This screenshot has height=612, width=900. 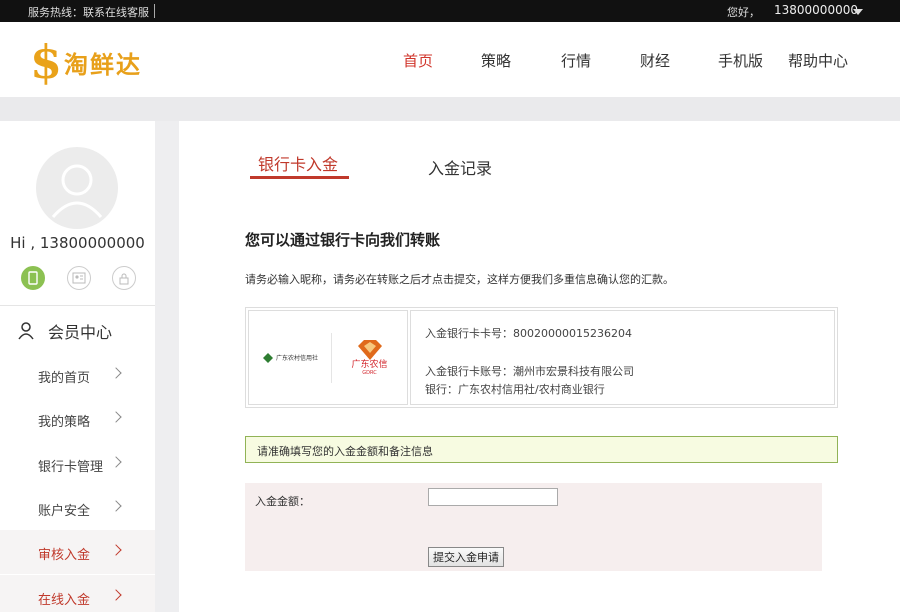 I want to click on rcc-logo-icon, so click(x=267, y=357).